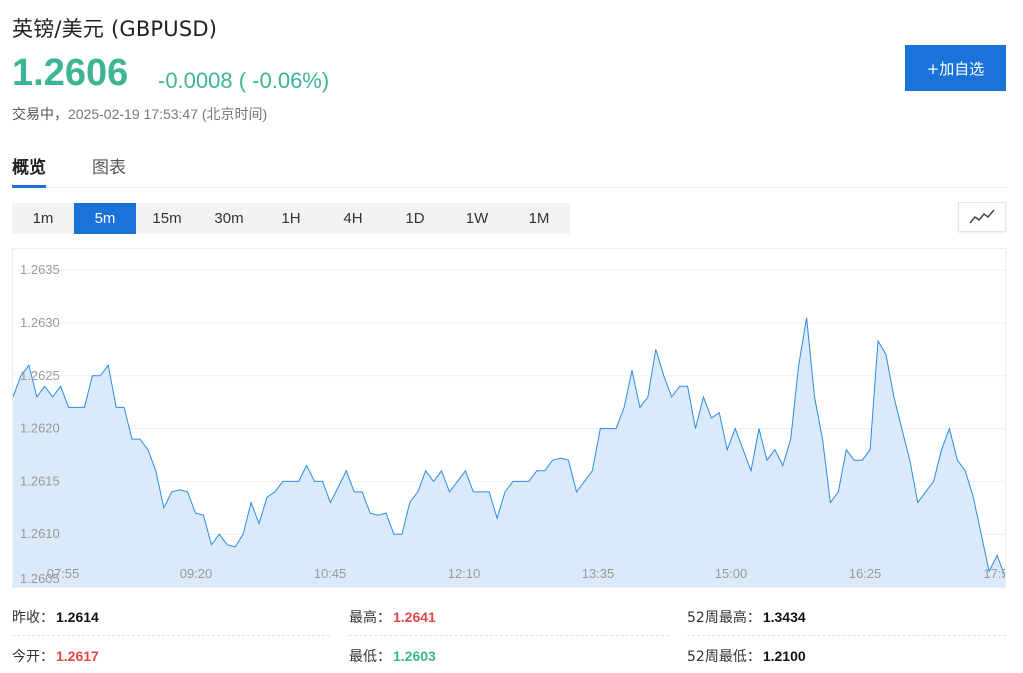 Image resolution: width=1023 pixels, height=673 pixels. What do you see at coordinates (105, 218) in the screenshot?
I see `period-5m: 5m` at bounding box center [105, 218].